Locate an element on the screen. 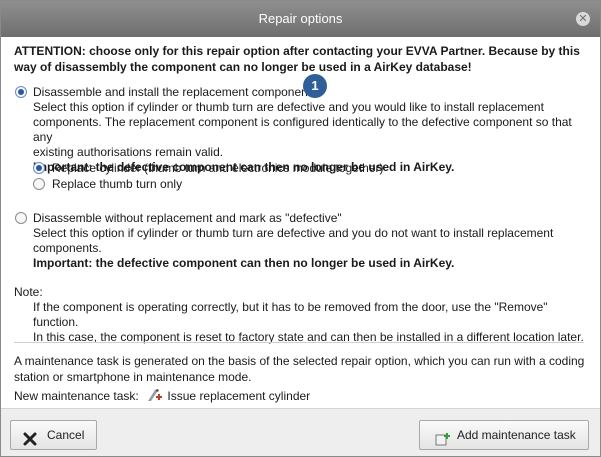 The width and height of the screenshot is (601, 457). dialog-title: Repair options is located at coordinates (300, 18).